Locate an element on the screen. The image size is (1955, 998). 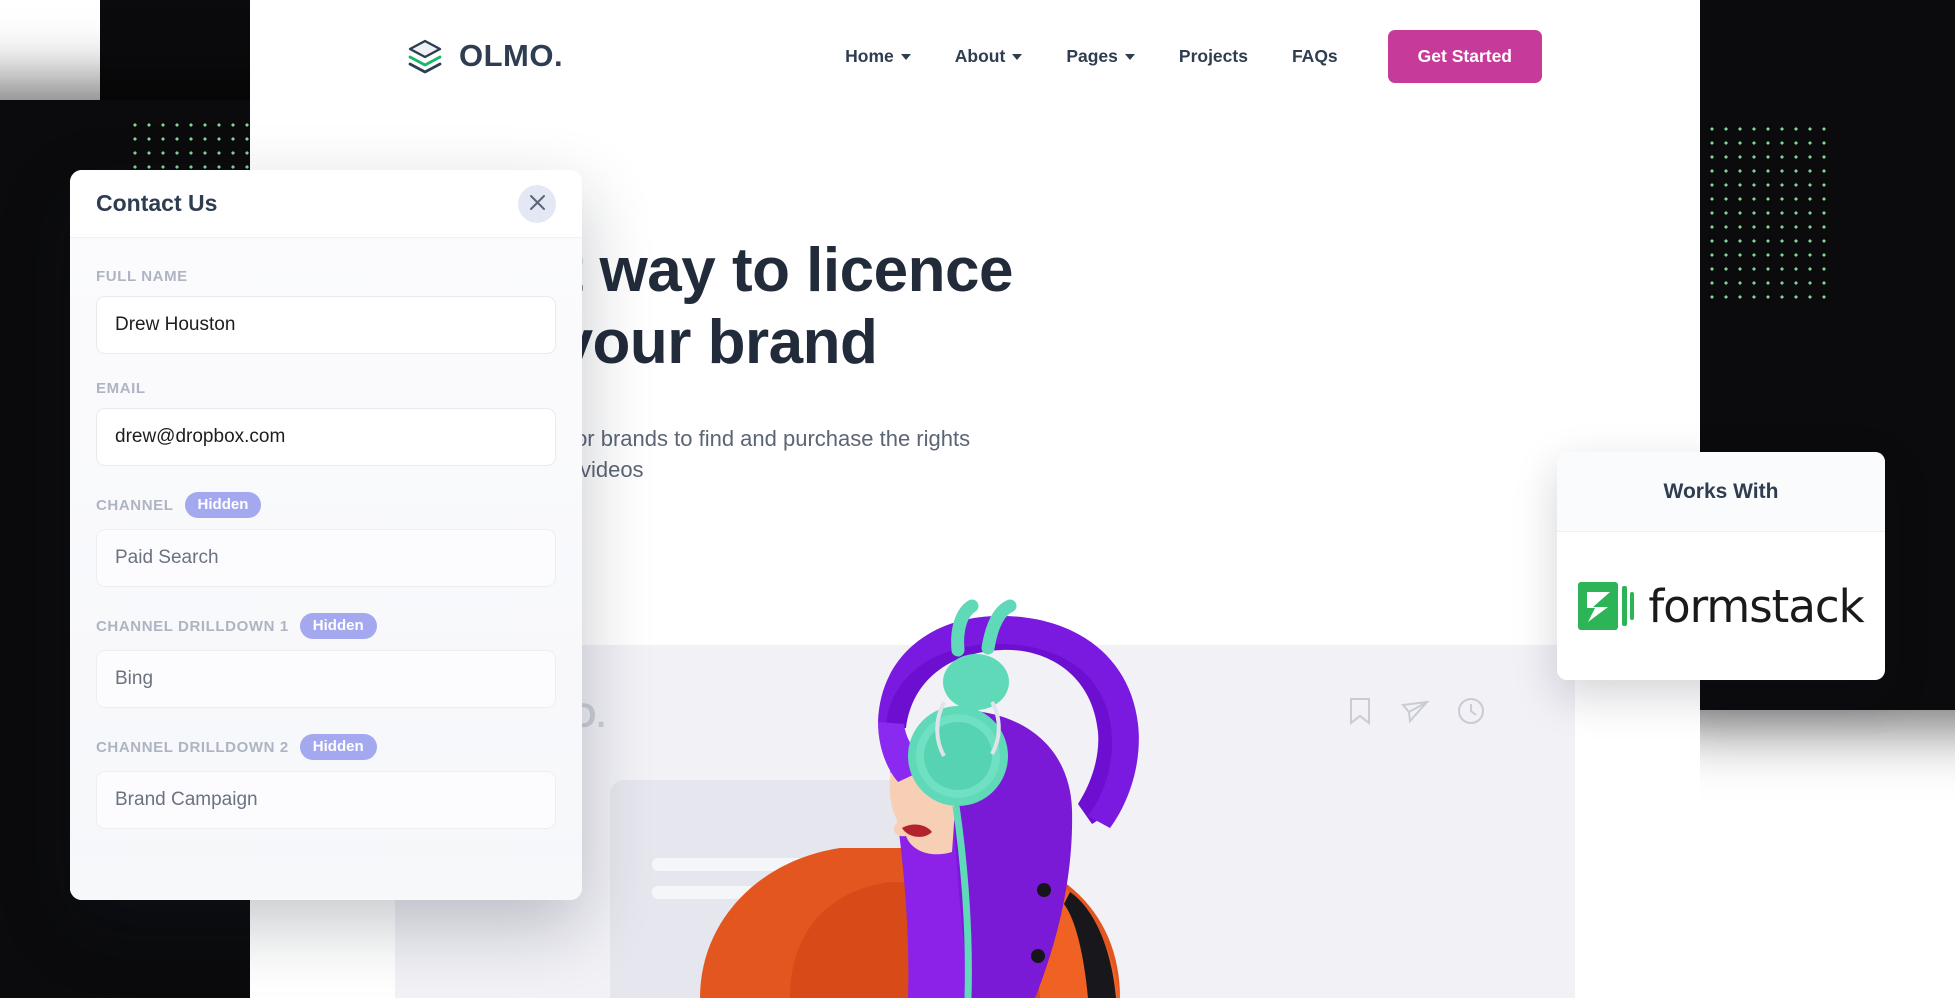
full-name-input: Drew Houston is located at coordinates (326, 325).